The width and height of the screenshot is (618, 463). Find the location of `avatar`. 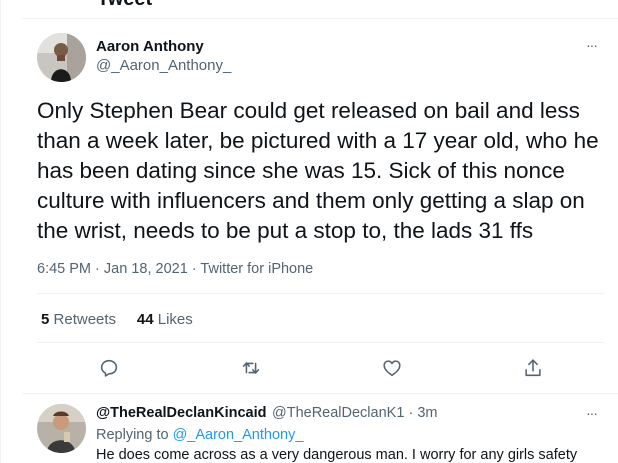

avatar is located at coordinates (61, 57).